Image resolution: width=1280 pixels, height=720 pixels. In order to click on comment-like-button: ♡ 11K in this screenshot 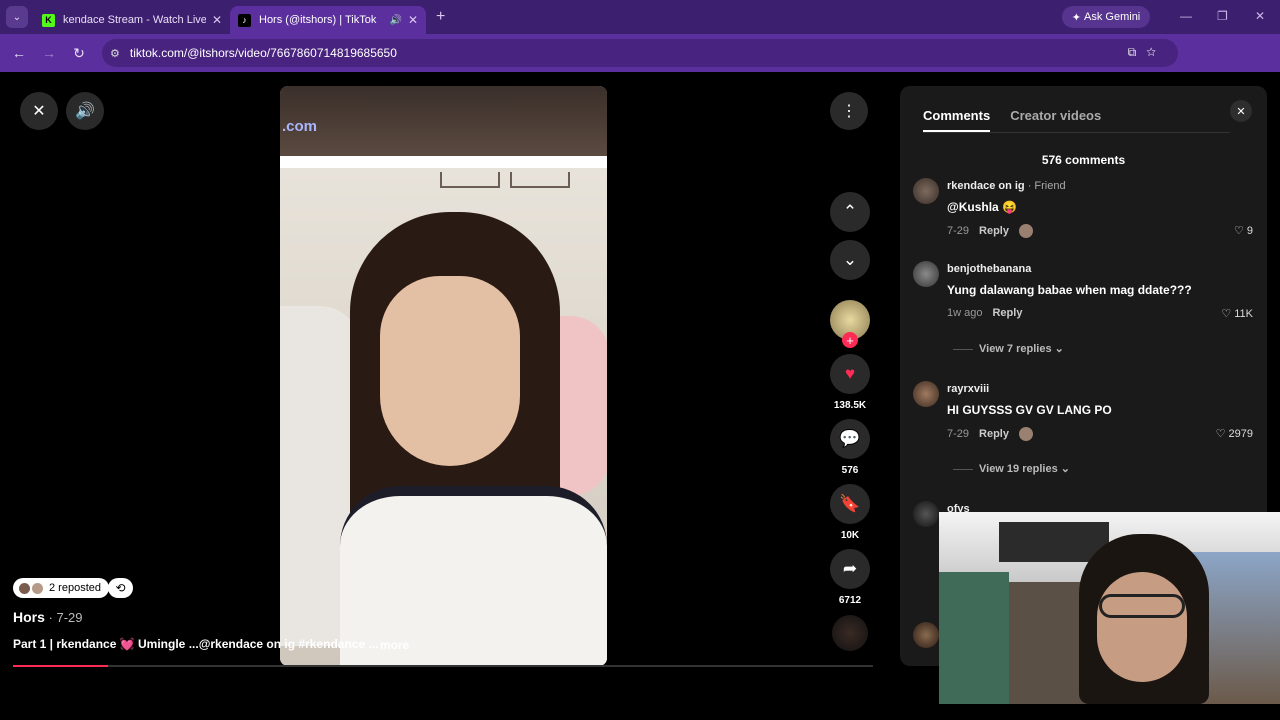, I will do `click(1237, 313)`.